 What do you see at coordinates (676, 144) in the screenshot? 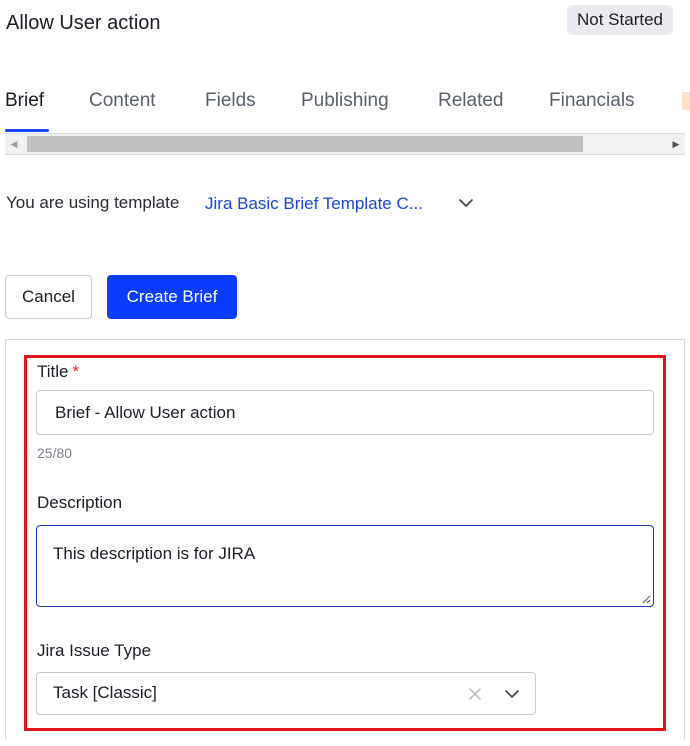
I see `scroll-right-icon: ▶` at bounding box center [676, 144].